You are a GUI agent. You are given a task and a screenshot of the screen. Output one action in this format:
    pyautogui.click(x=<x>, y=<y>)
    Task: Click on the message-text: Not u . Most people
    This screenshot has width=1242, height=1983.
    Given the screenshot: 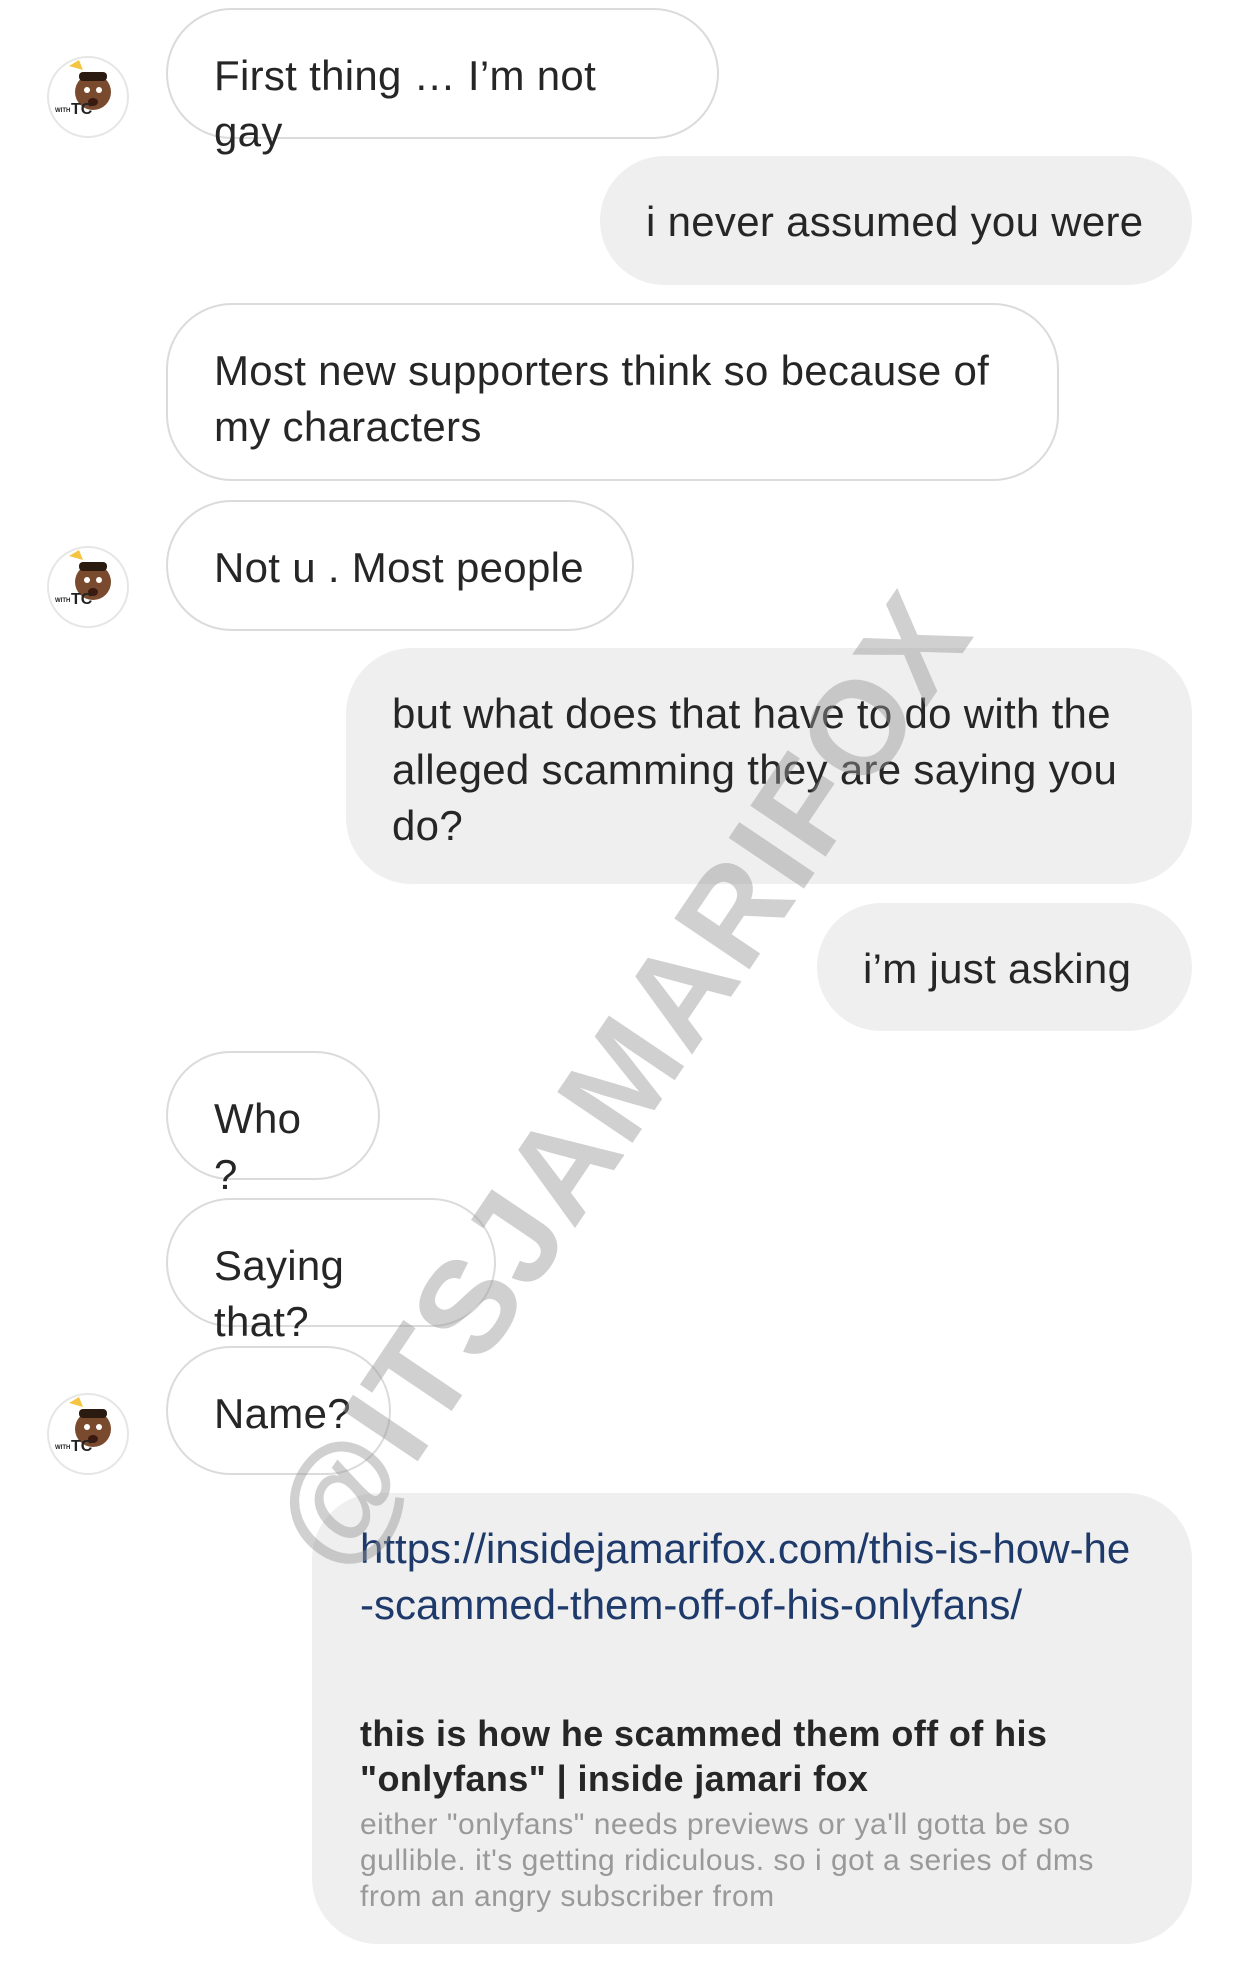 What is the action you would take?
    pyautogui.click(x=399, y=567)
    